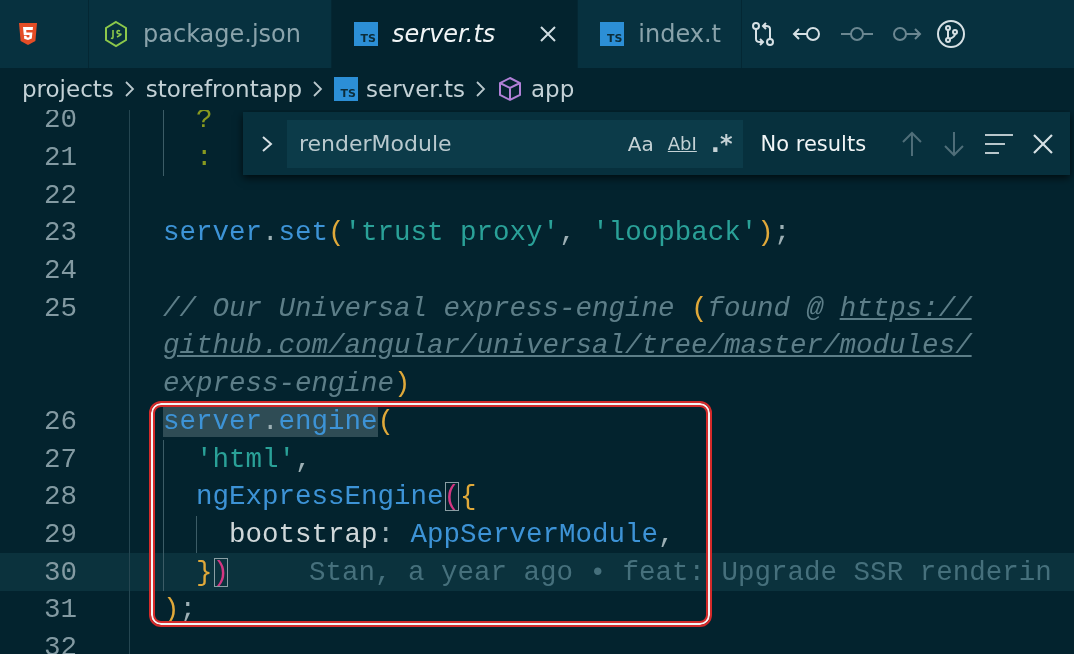  Describe the element at coordinates (60, 195) in the screenshot. I see `line-number: 22` at that location.